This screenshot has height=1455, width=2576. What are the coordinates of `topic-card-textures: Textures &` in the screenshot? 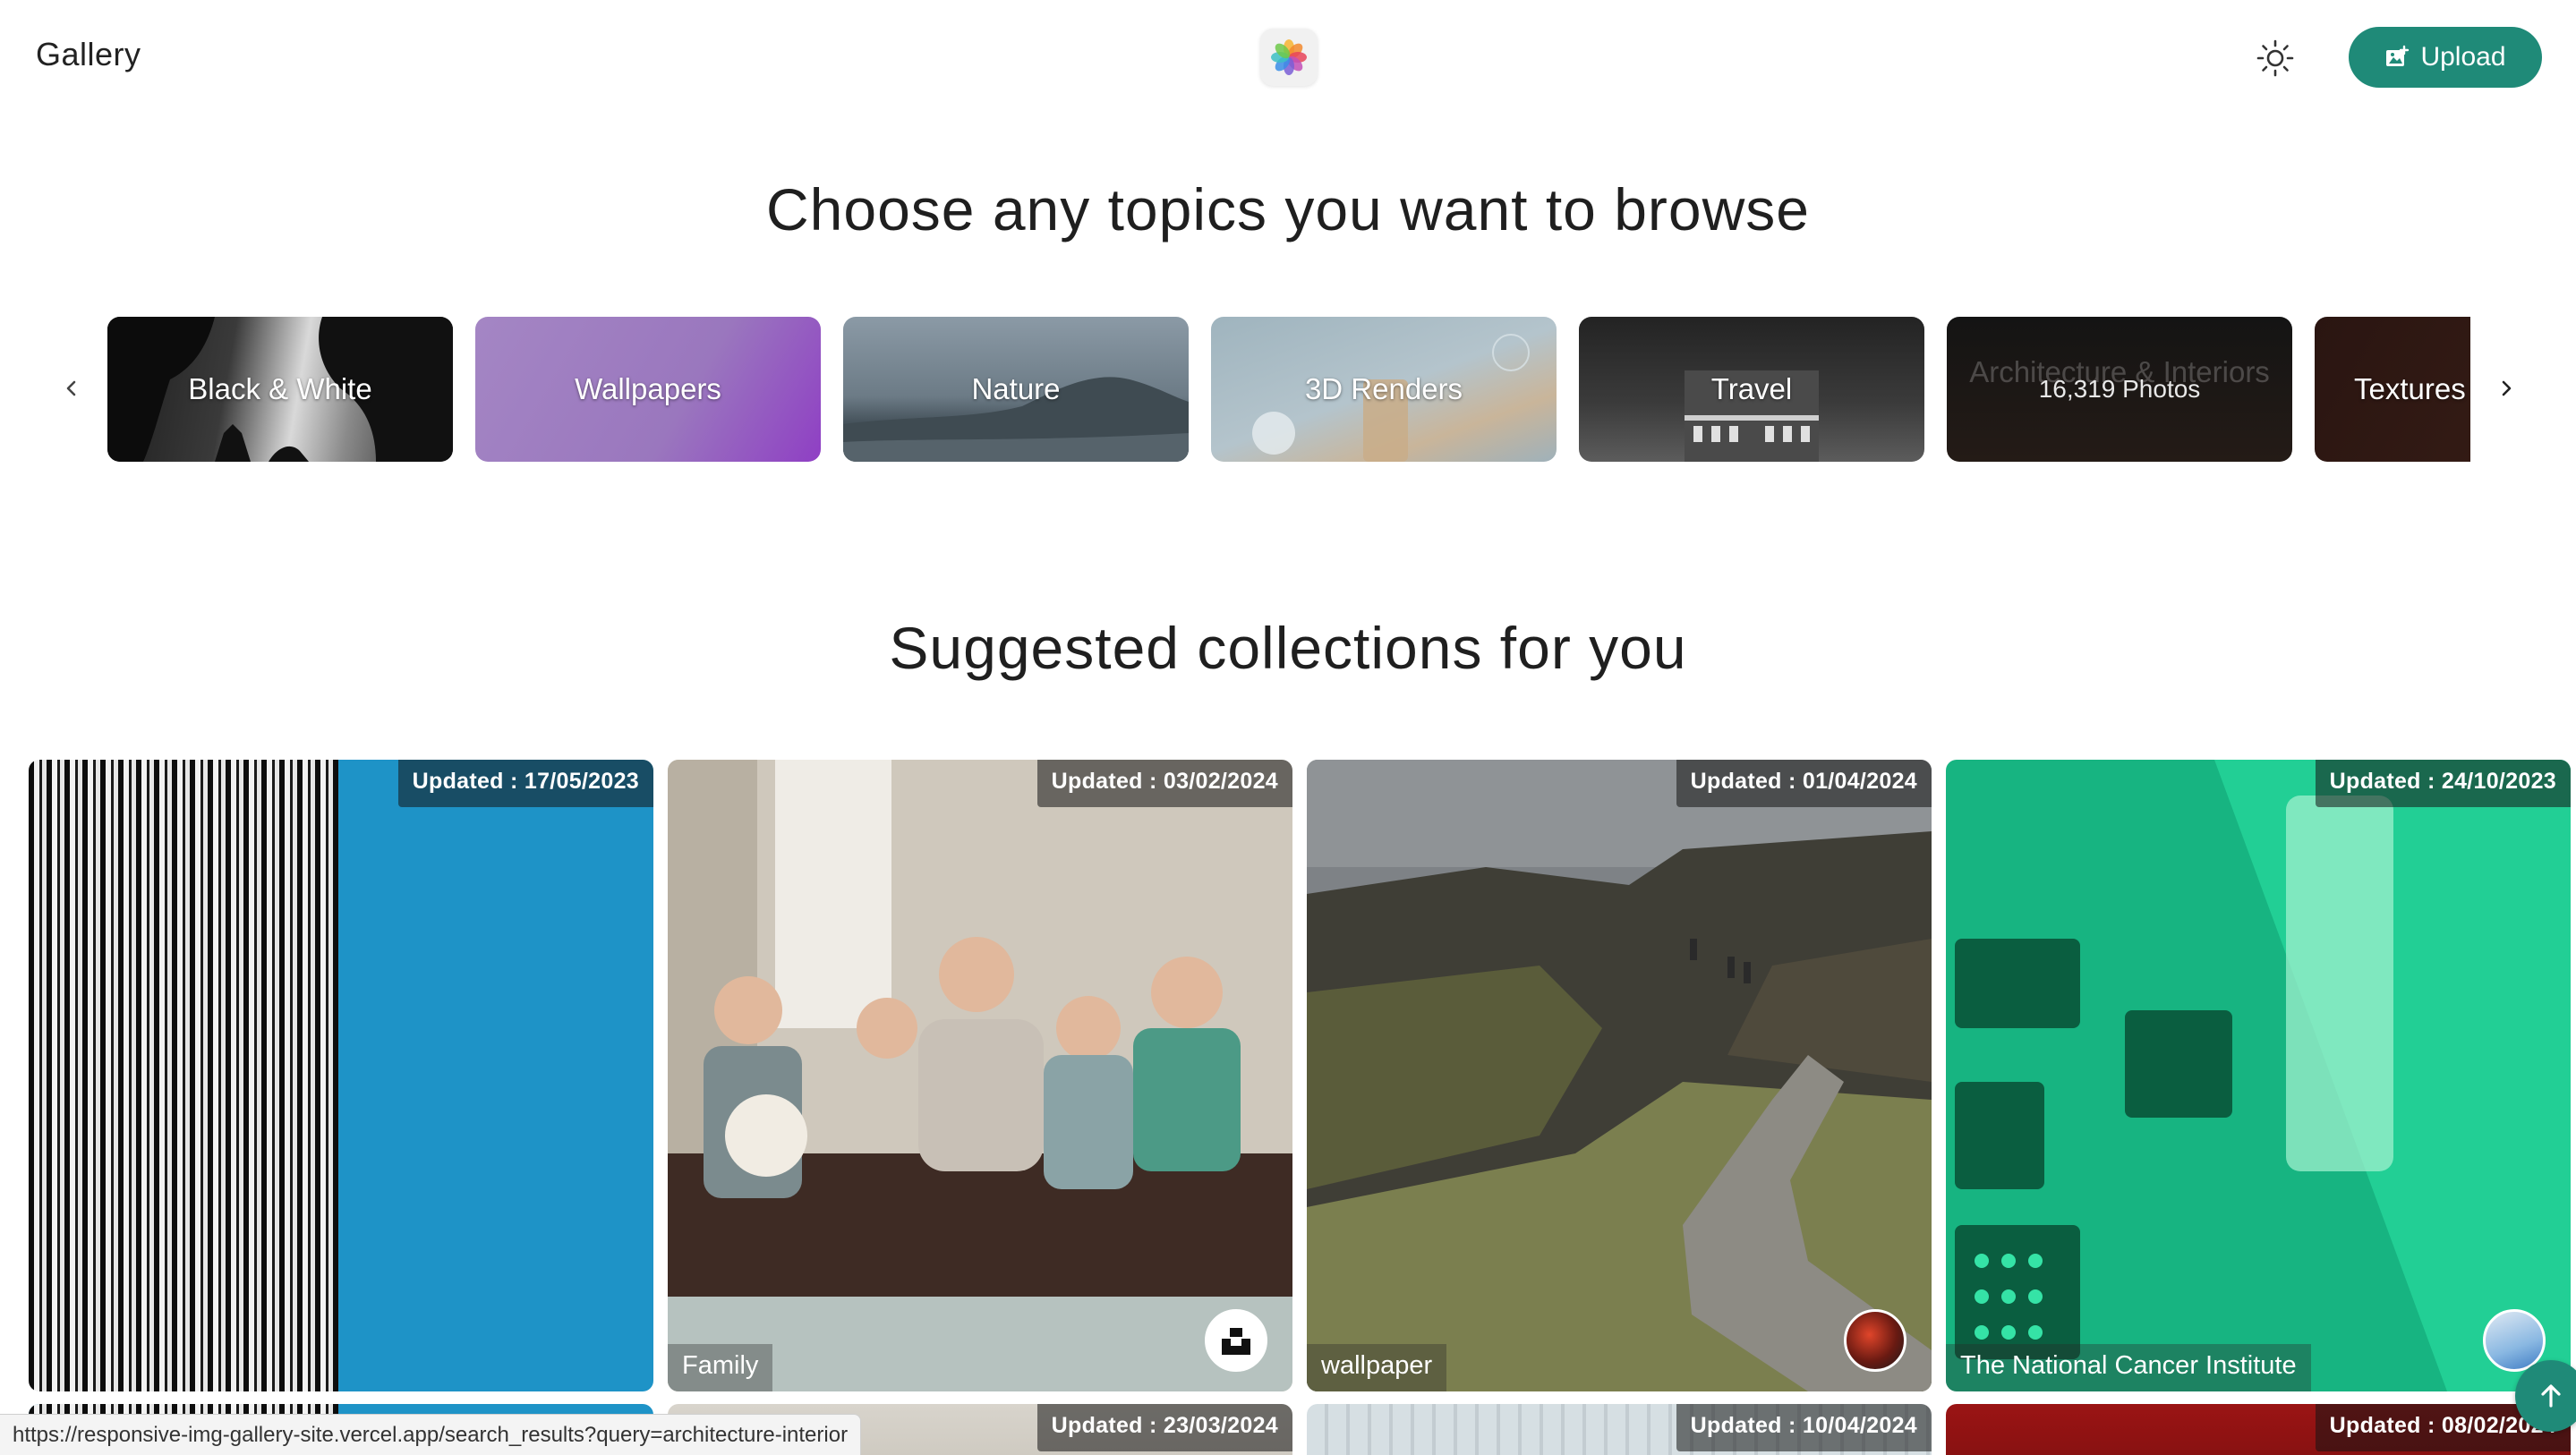 It's located at (2392, 389).